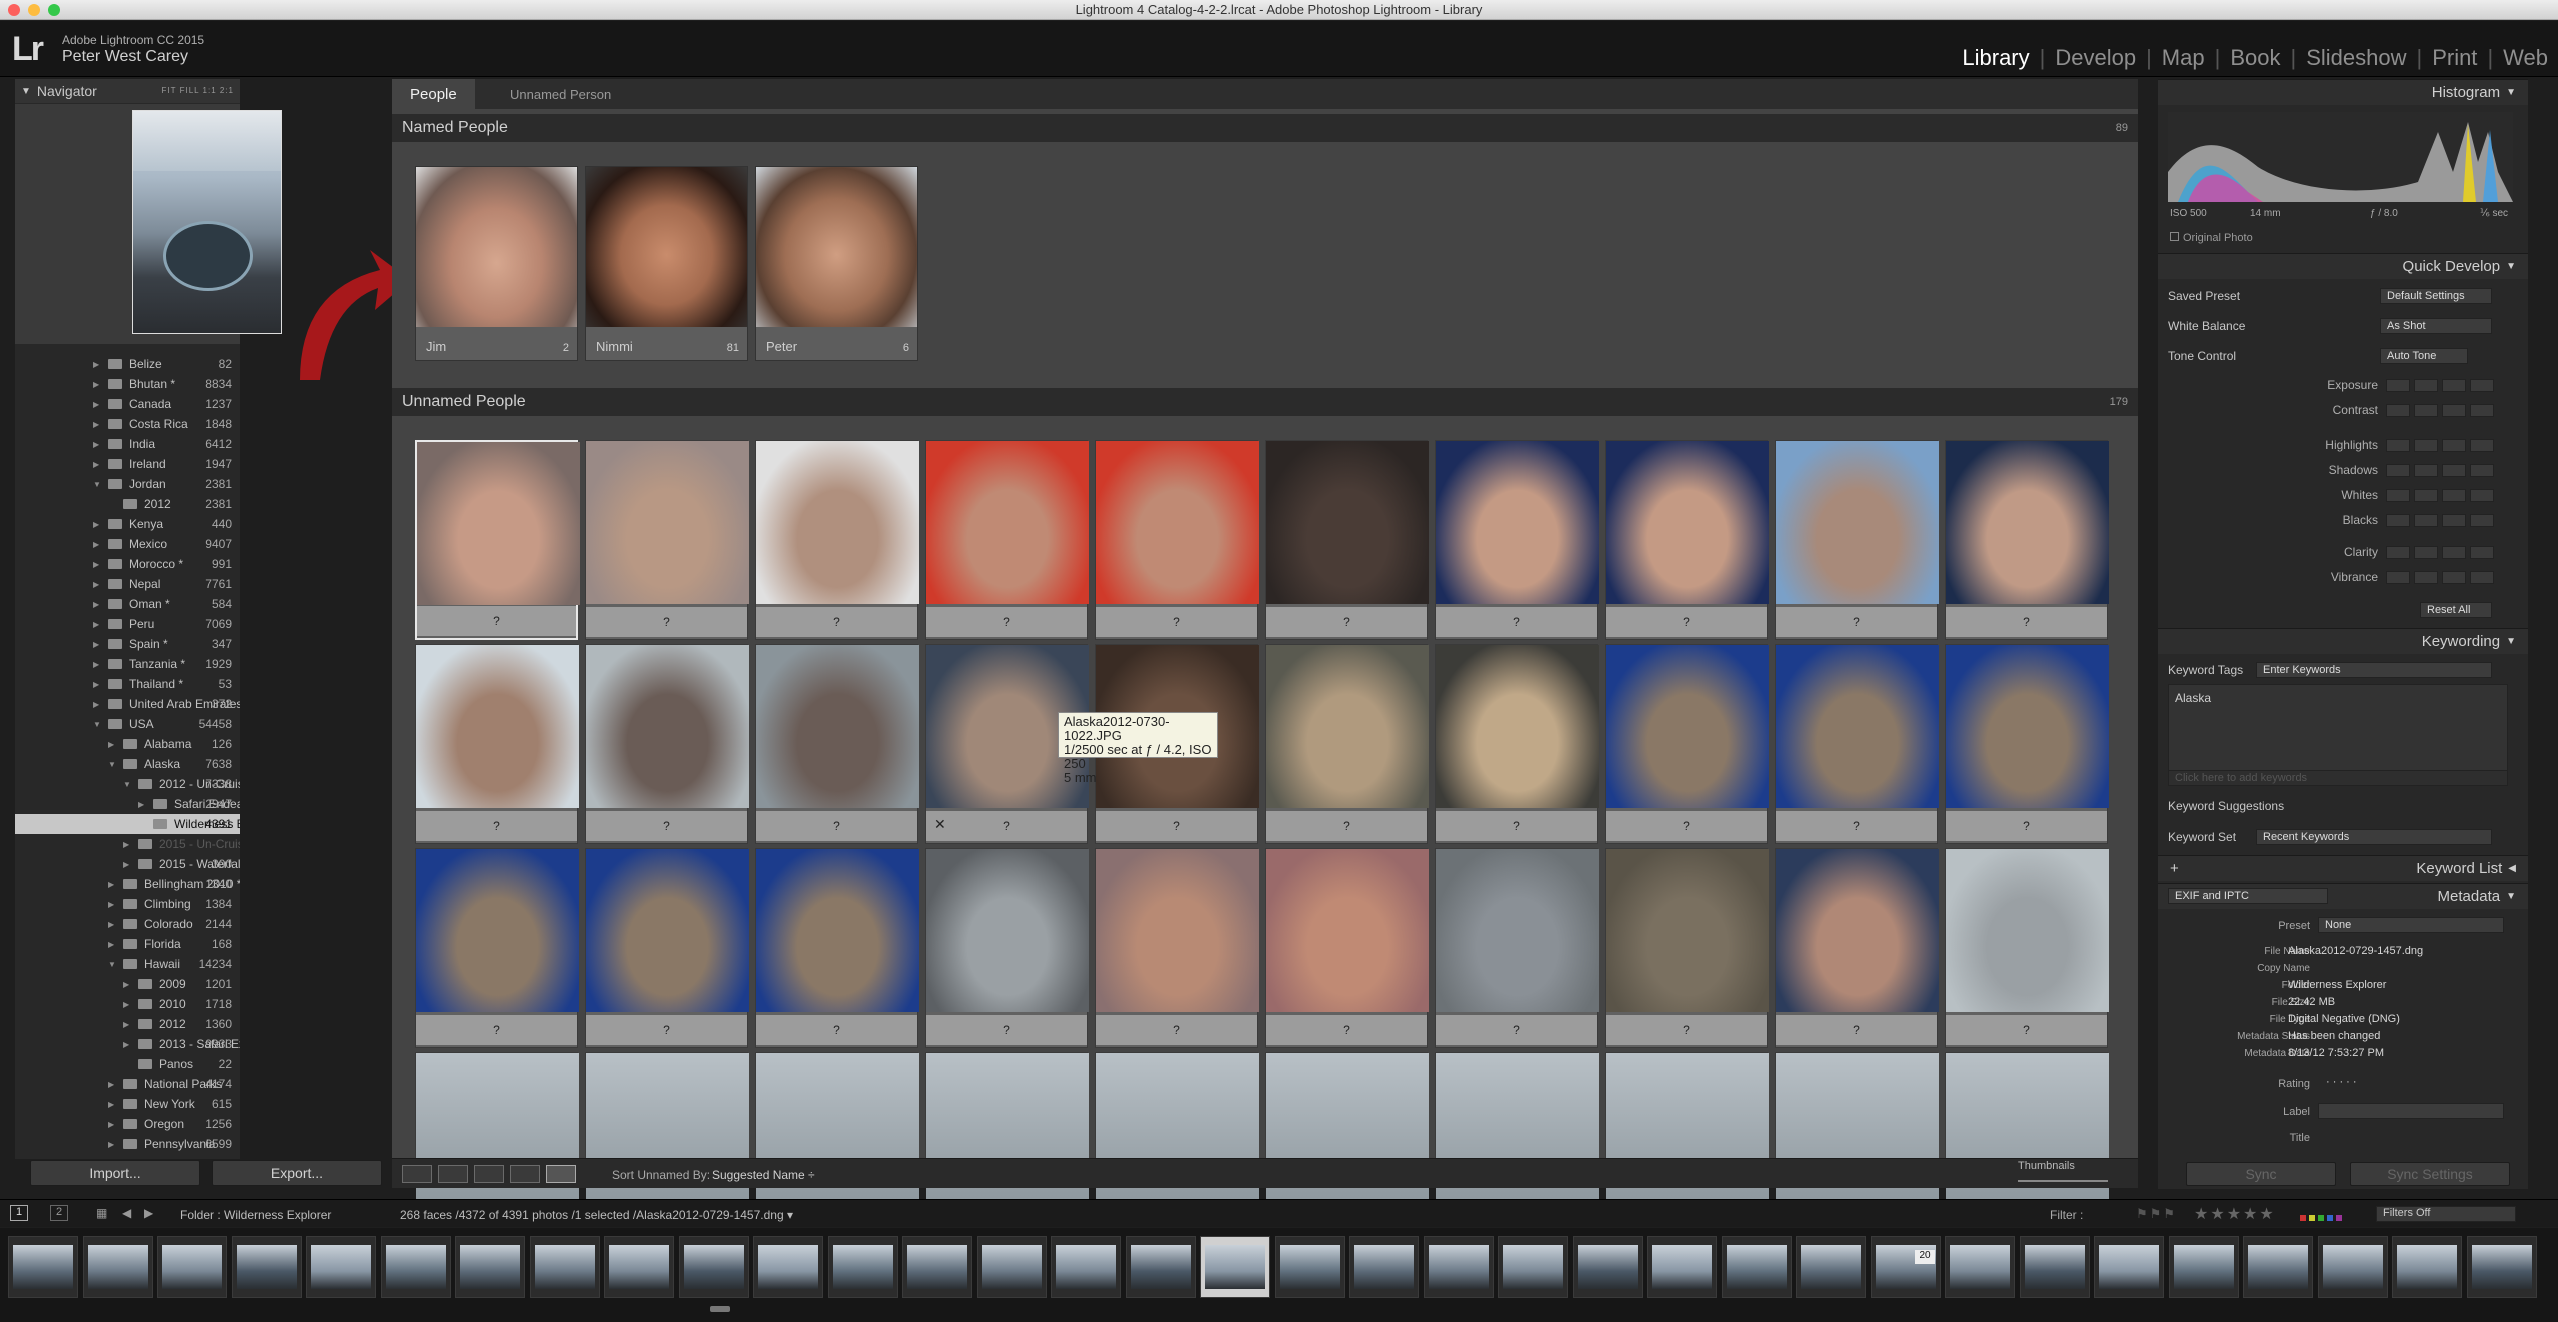  What do you see at coordinates (255, 1215) in the screenshot?
I see `source-path: Folder : Wilderness Explorer` at bounding box center [255, 1215].